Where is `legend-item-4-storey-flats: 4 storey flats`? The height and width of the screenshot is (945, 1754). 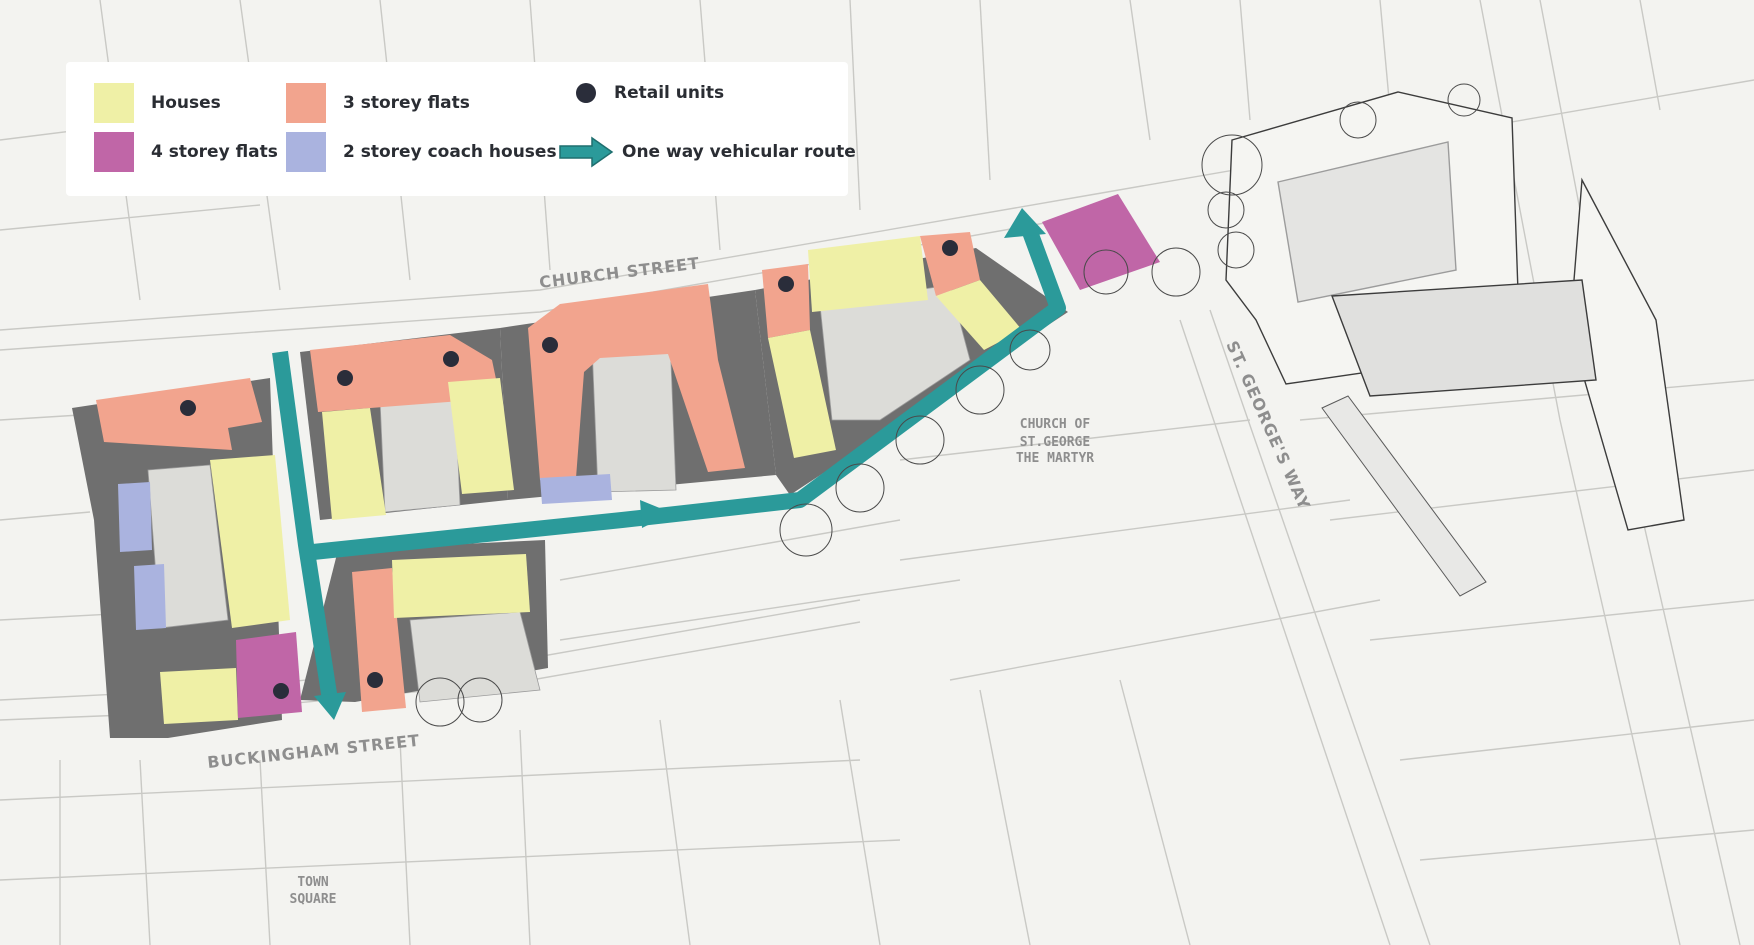 legend-item-4-storey-flats: 4 storey flats is located at coordinates (186, 152).